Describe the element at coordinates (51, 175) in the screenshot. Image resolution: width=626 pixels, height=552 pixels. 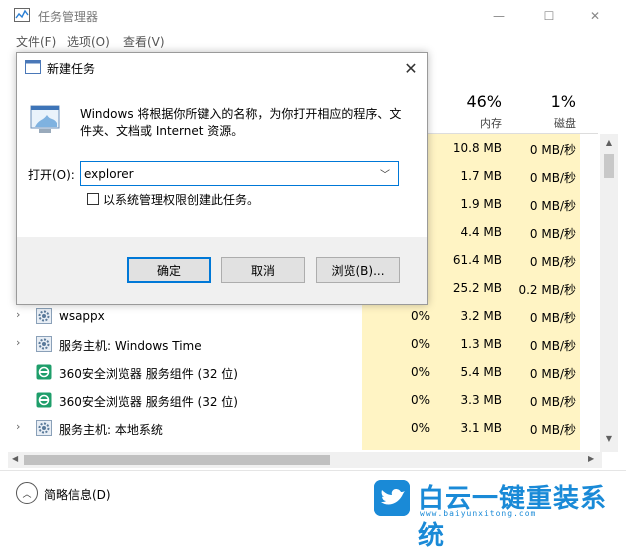
I see `open-label: 打开(O):` at that location.